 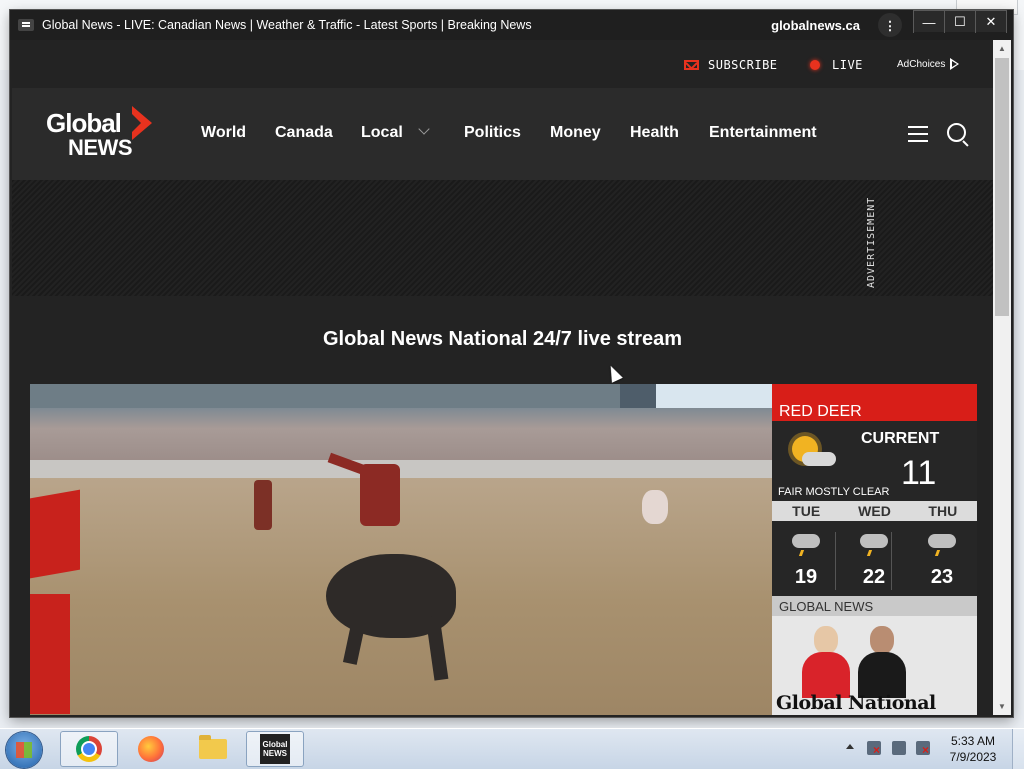 I want to click on nav-link-health: Health, so click(x=654, y=133).